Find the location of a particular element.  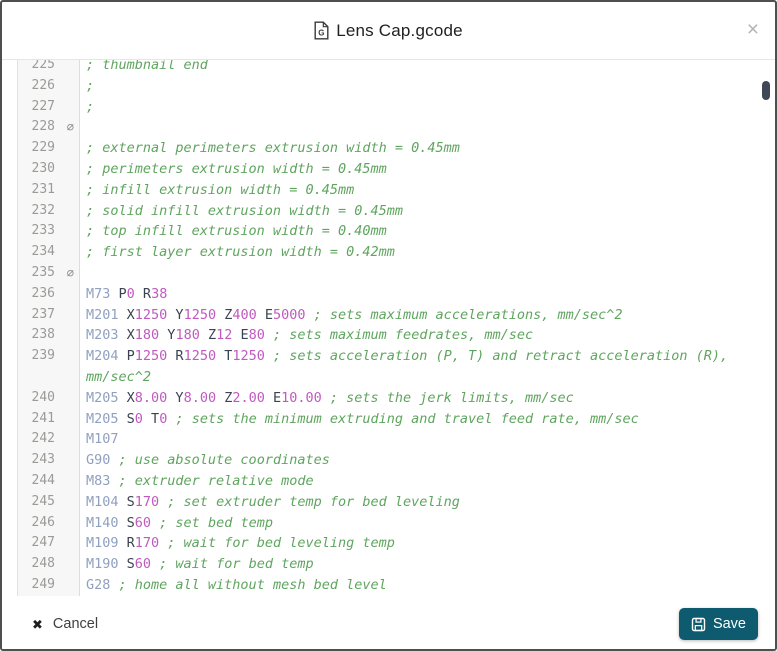

dialog-title-wrap: G Lens Cap.gcode is located at coordinates (388, 31).